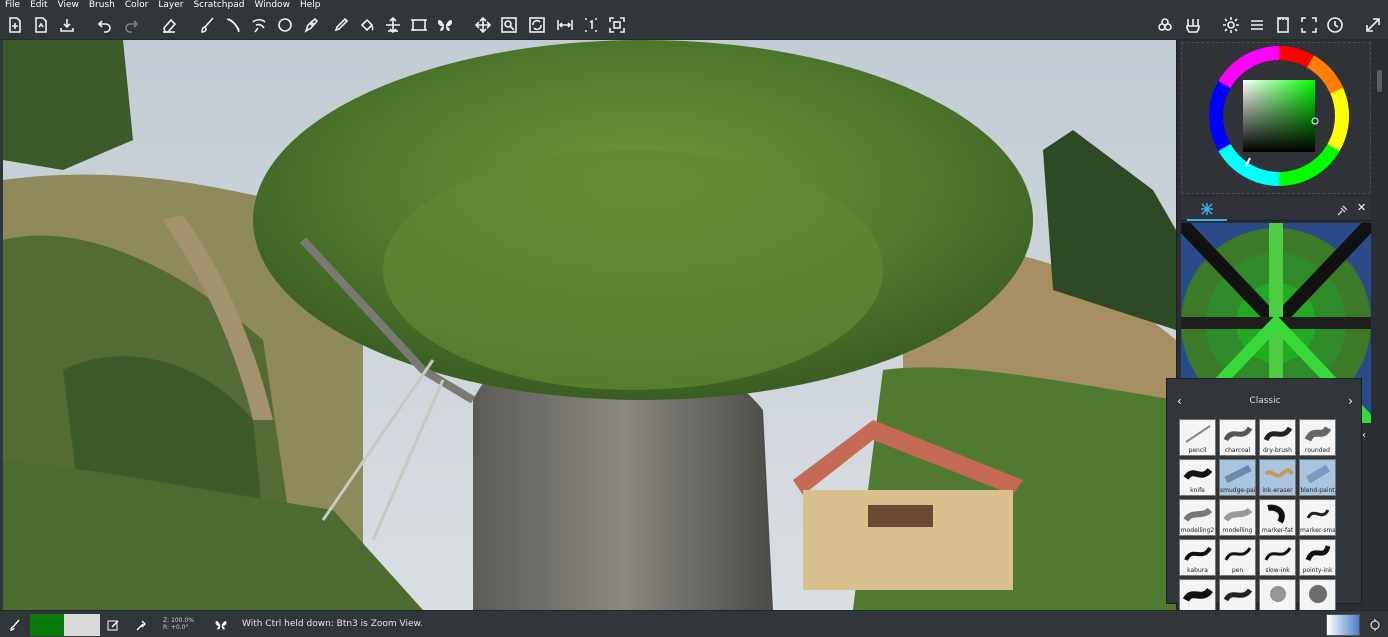  I want to click on edit-brush-icon, so click(113, 625).